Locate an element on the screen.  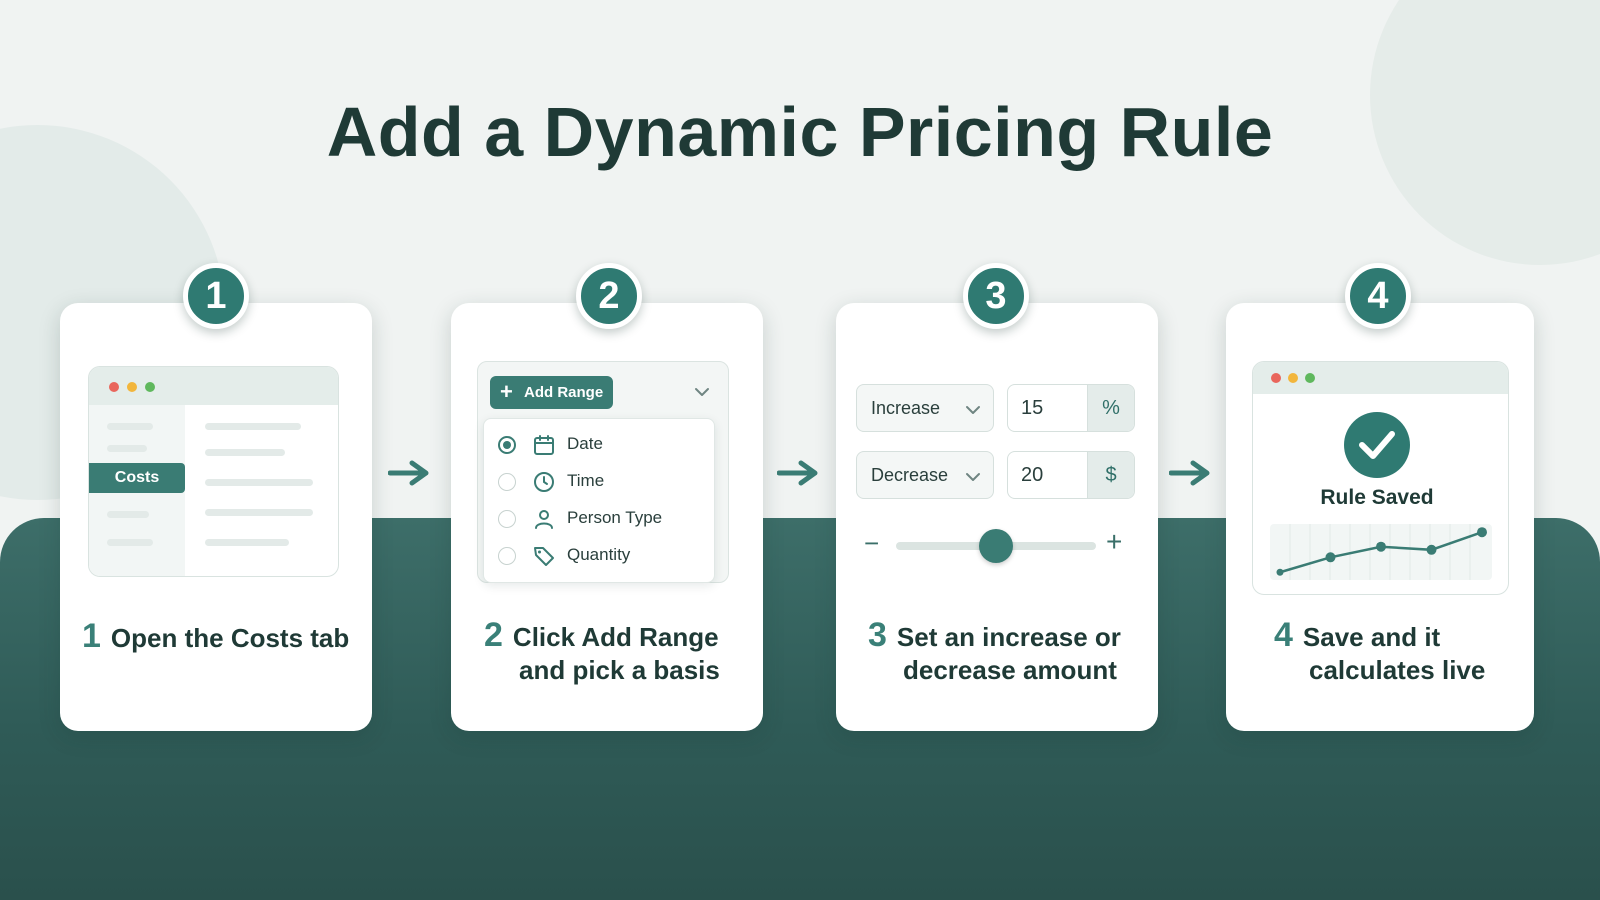
radio-selected is located at coordinates (507, 445).